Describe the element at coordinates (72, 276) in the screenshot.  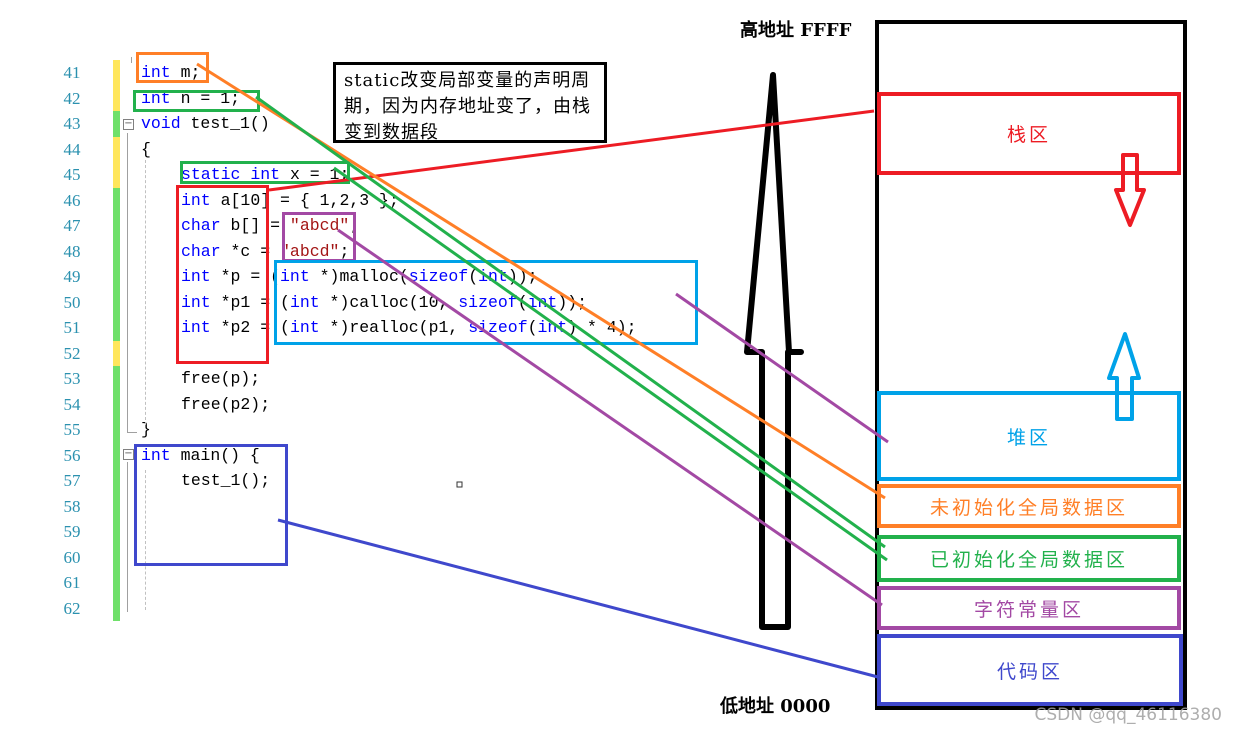
I see `line-number: 49` at that location.